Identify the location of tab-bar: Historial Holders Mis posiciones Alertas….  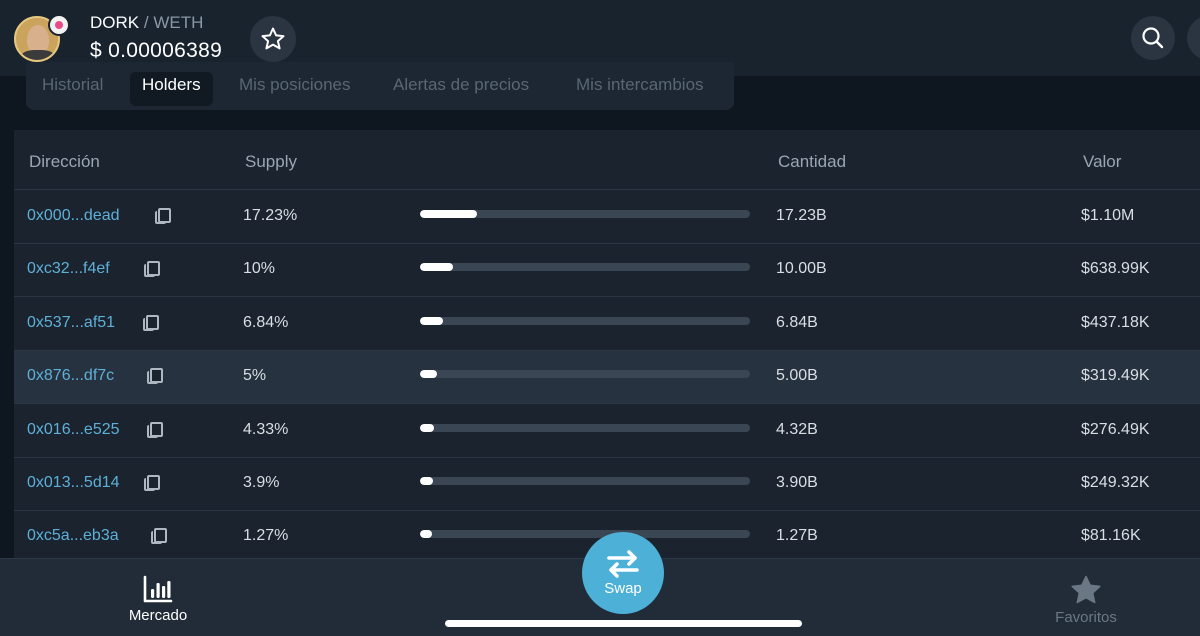
(380, 86).